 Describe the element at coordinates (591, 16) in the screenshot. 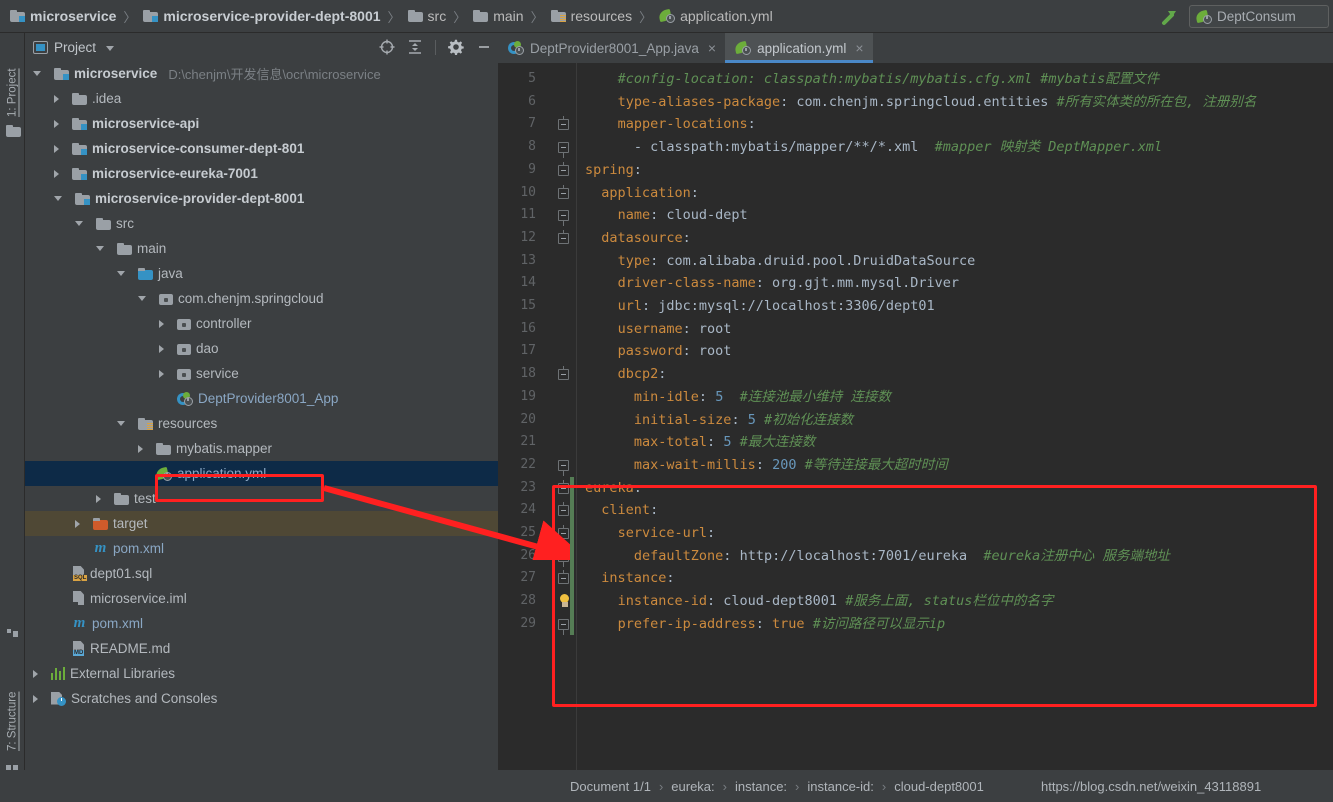

I see `breadcrumb-item-resources: resources` at that location.